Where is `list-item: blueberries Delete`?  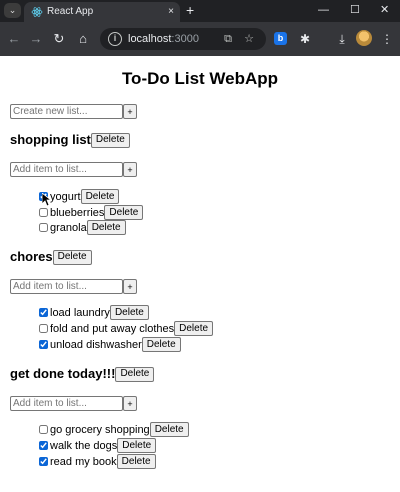 list-item: blueberries Delete is located at coordinates (91, 212).